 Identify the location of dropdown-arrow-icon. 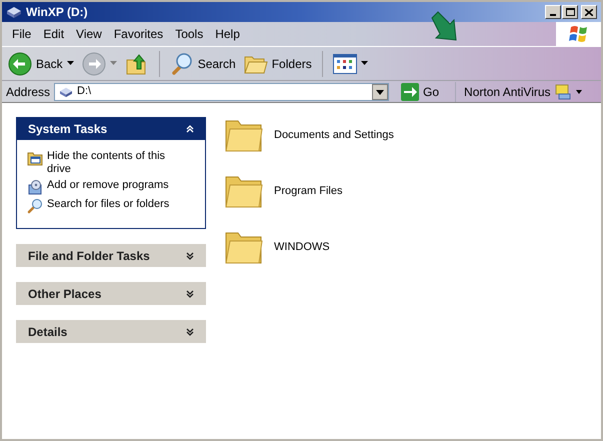
(578, 91).